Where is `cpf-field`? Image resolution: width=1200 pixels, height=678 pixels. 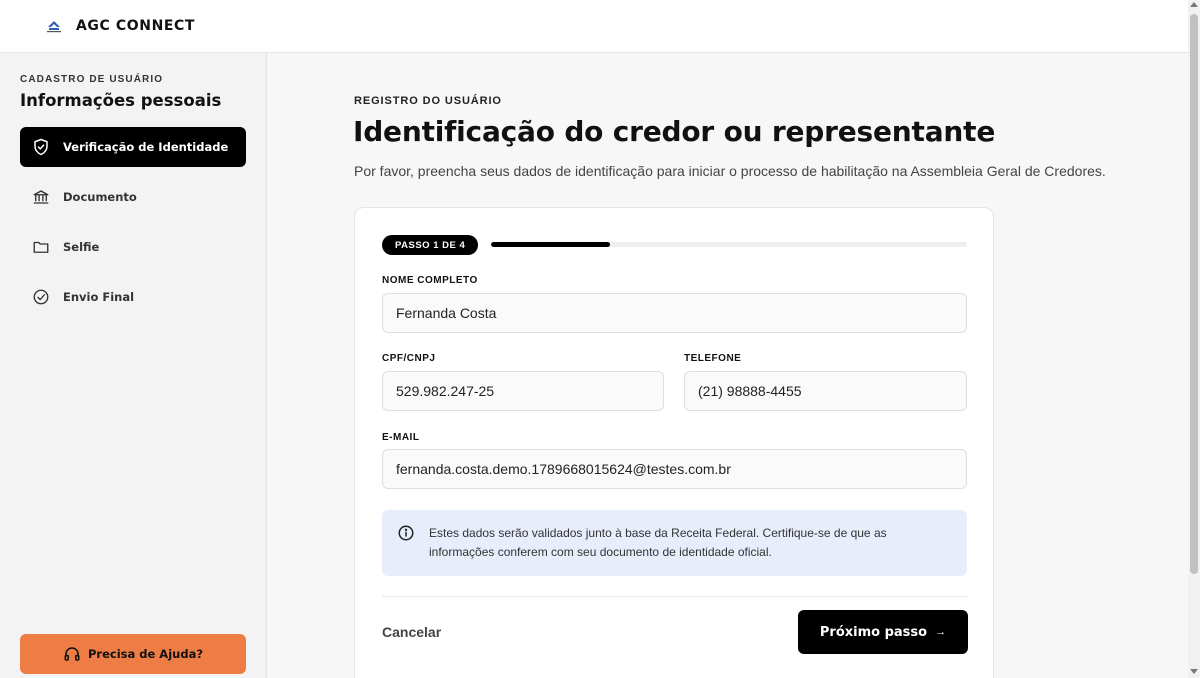
cpf-field is located at coordinates (523, 391).